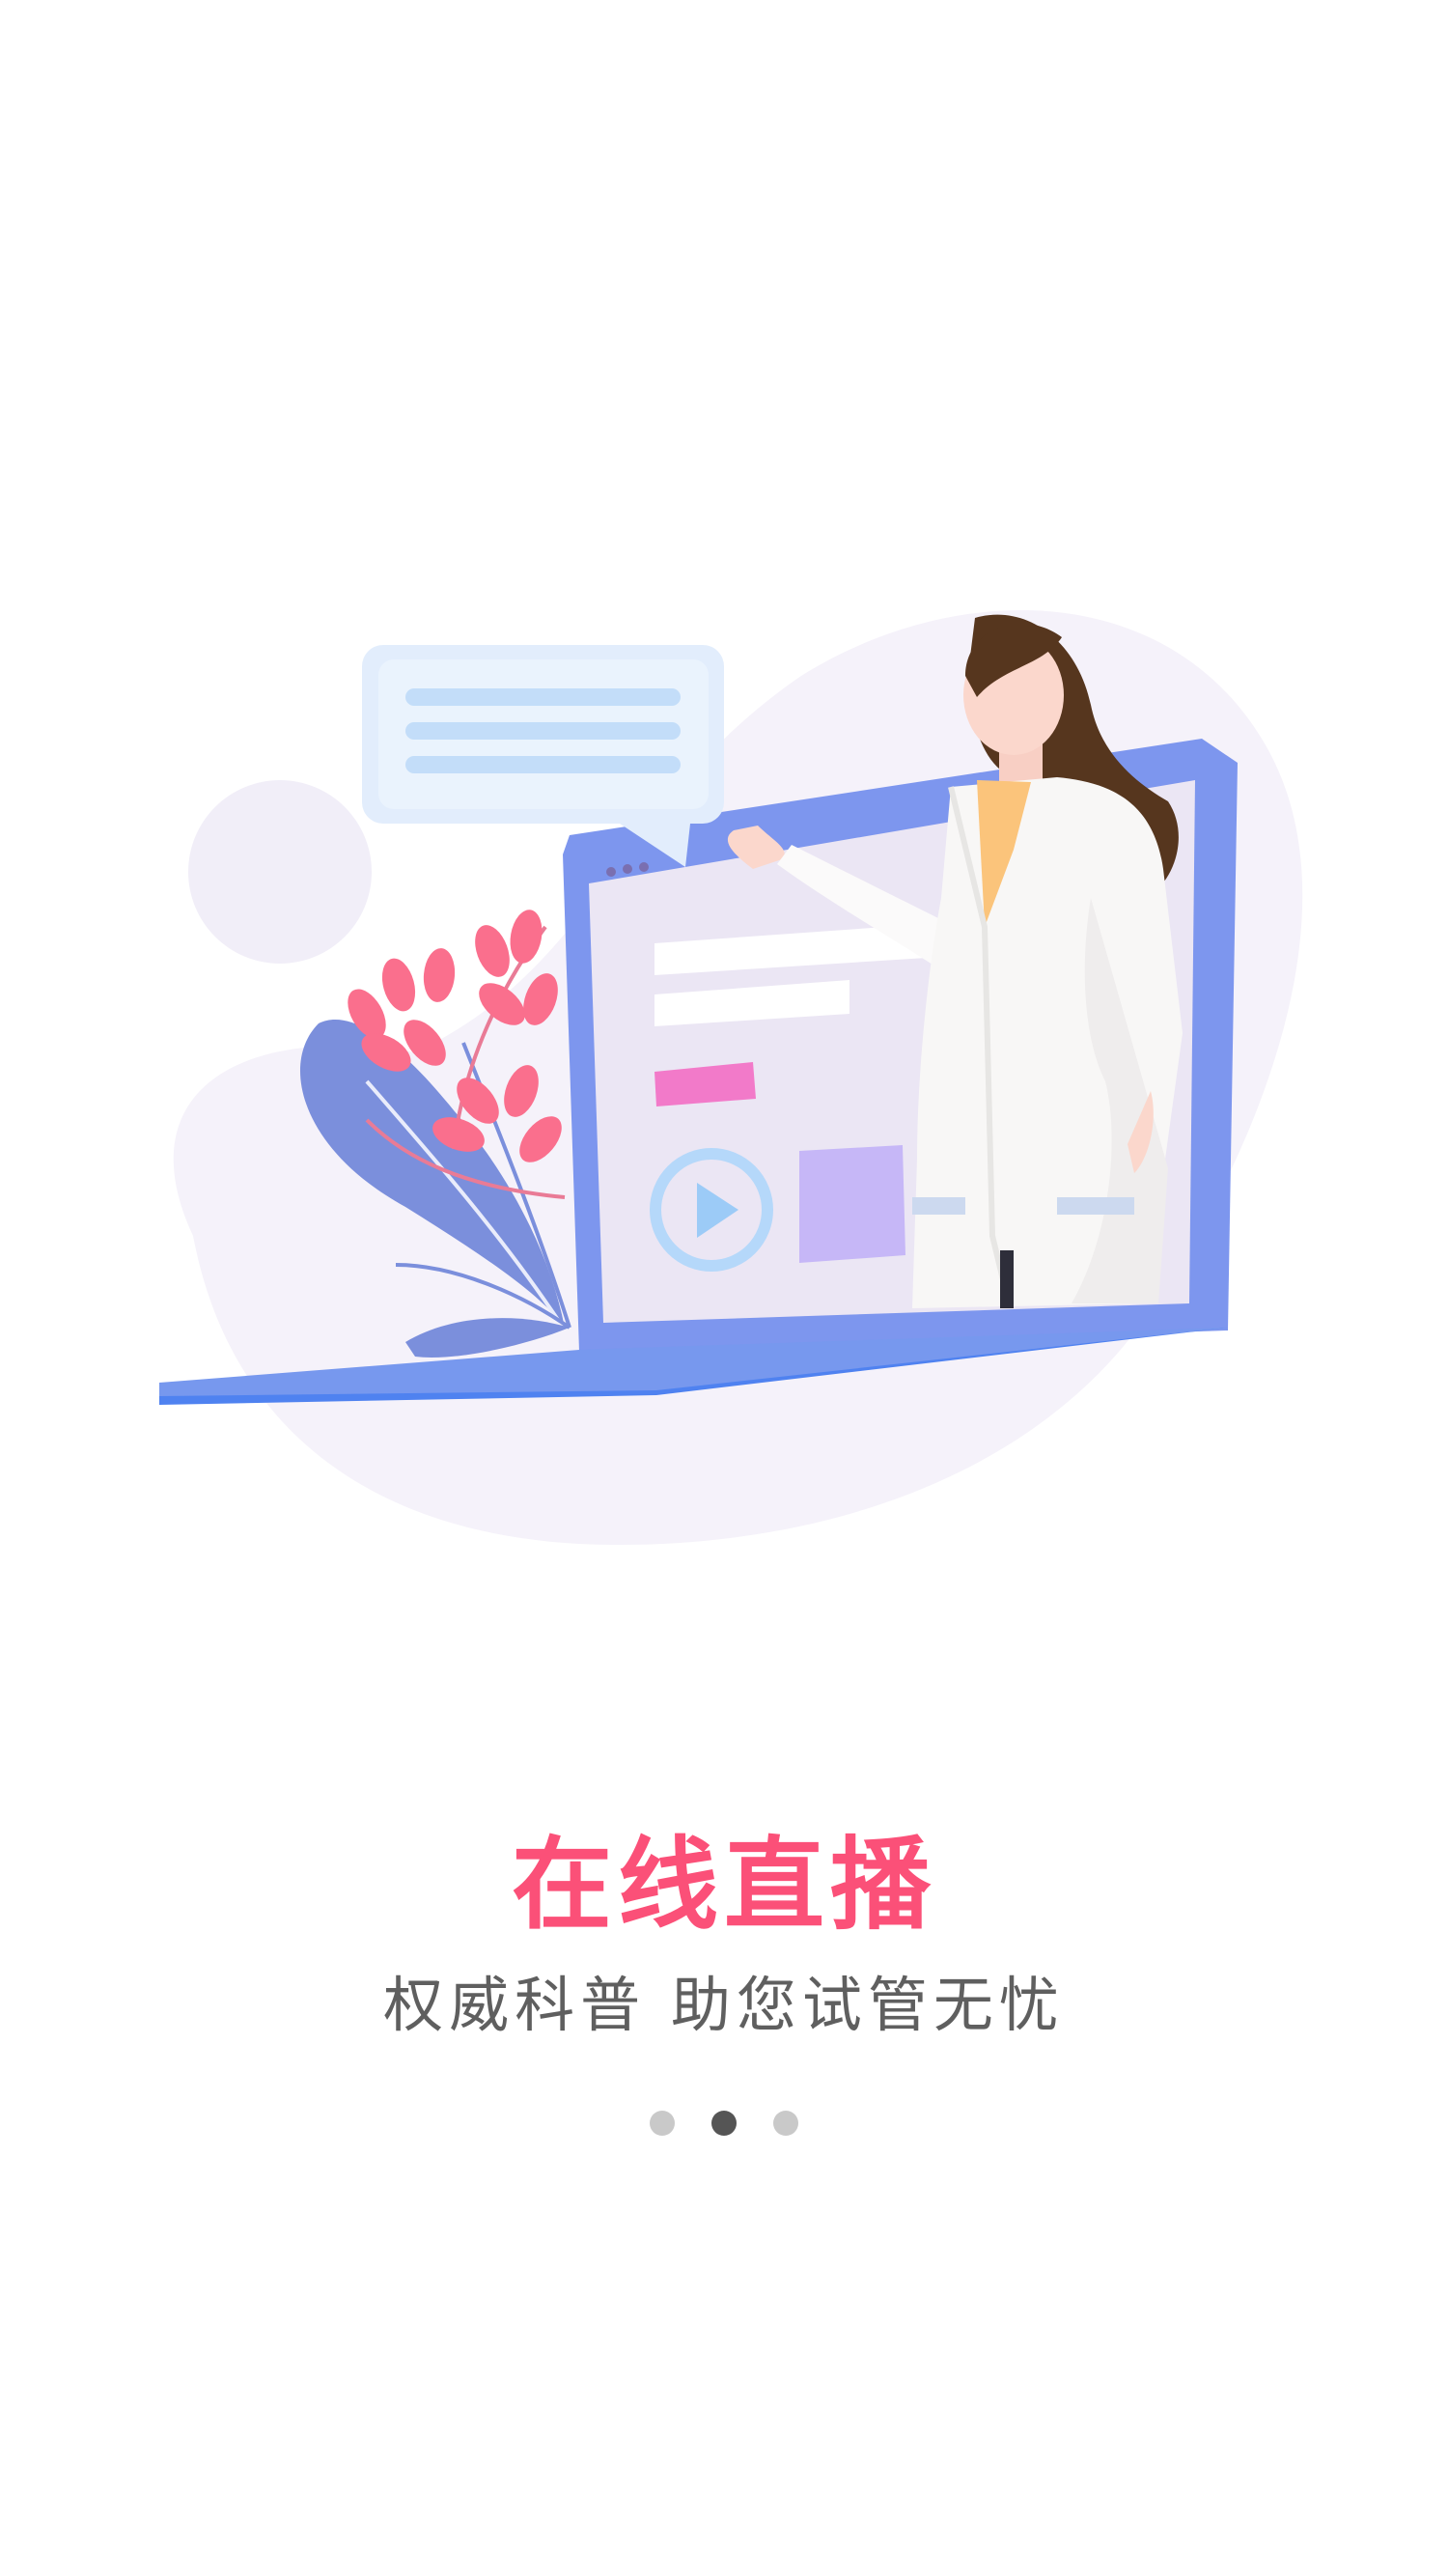  What do you see at coordinates (280, 872) in the screenshot?
I see `background-circle` at bounding box center [280, 872].